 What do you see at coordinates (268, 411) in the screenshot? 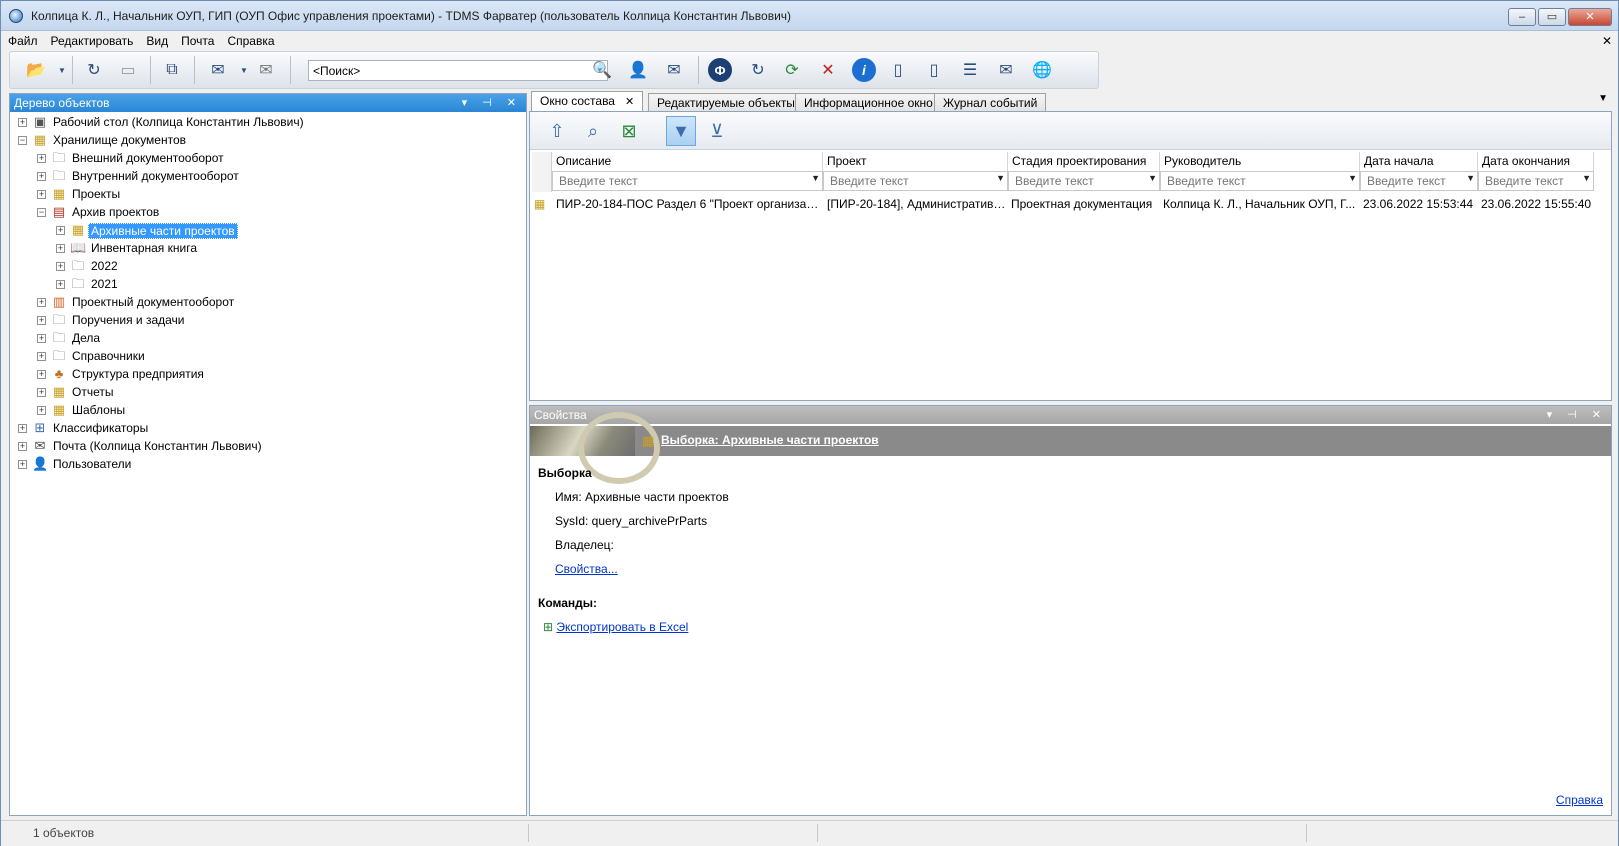
I see `tree-node-templates: + ▦ Шаблоны` at bounding box center [268, 411].